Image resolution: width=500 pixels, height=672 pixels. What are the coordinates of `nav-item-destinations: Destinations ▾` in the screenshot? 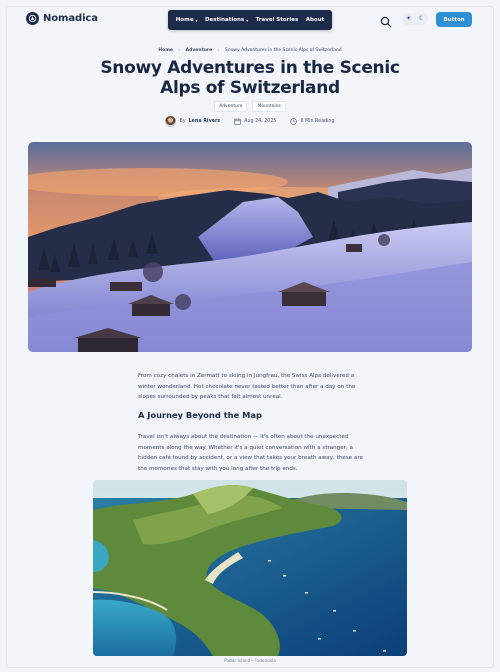 It's located at (226, 20).